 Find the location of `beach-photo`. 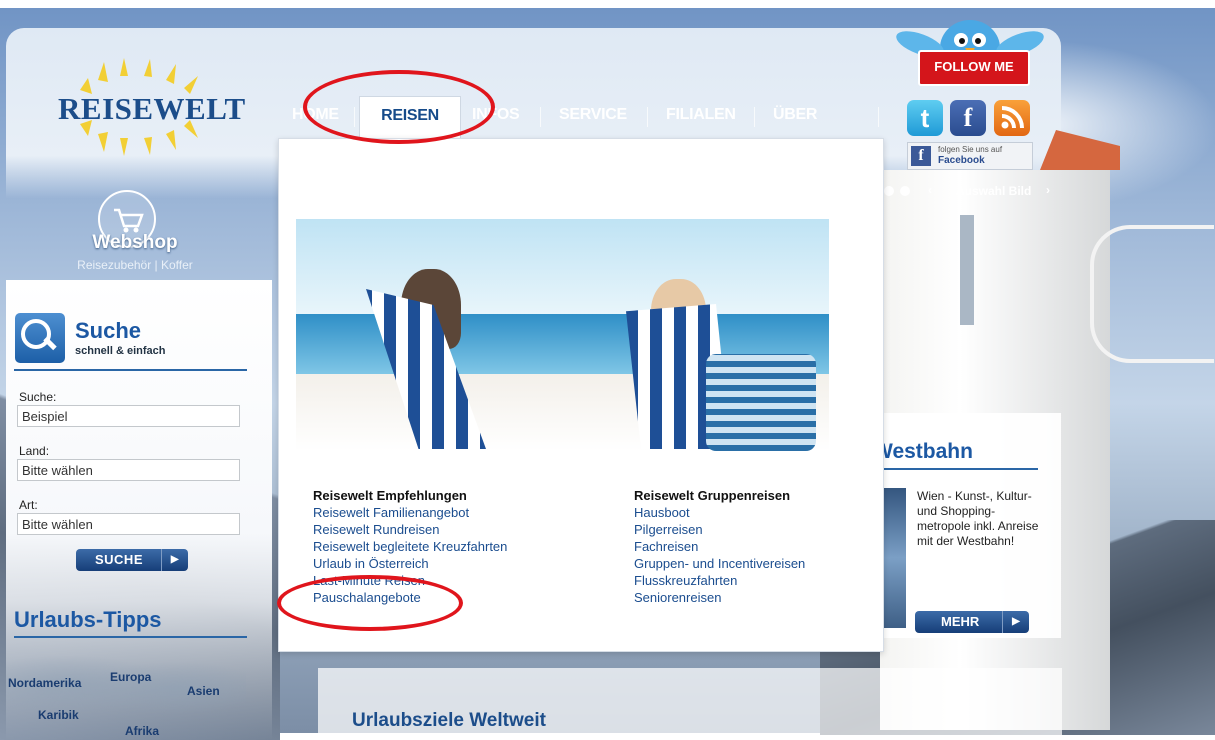

beach-photo is located at coordinates (562, 335).